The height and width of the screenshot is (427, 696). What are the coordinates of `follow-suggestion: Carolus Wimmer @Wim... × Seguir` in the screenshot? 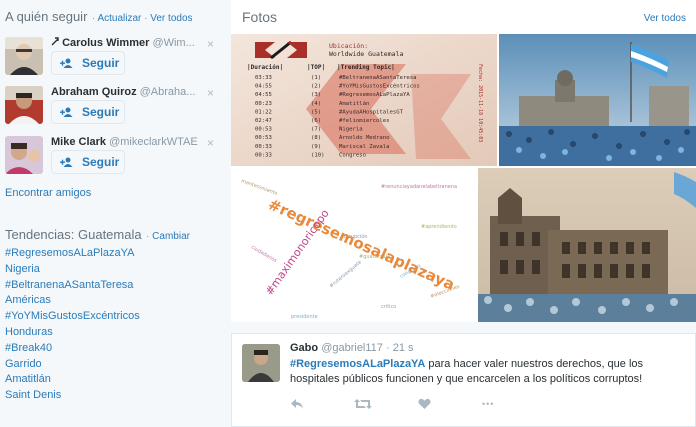 It's located at (112, 60).